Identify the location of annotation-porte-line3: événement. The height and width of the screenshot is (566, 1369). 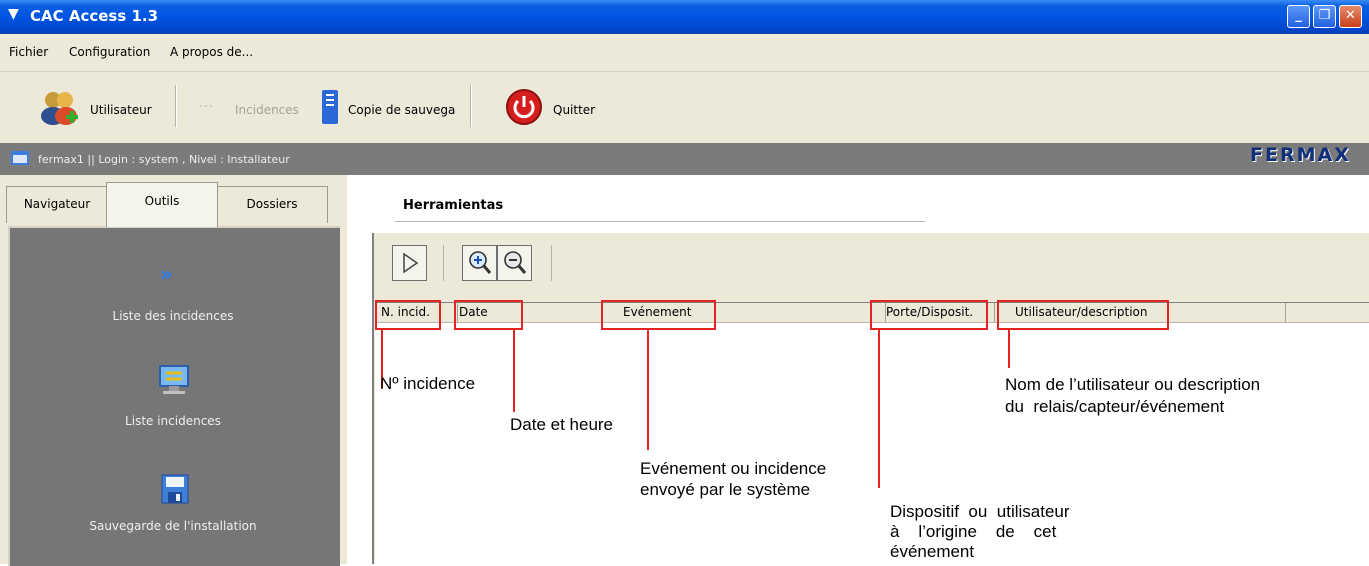
(932, 551).